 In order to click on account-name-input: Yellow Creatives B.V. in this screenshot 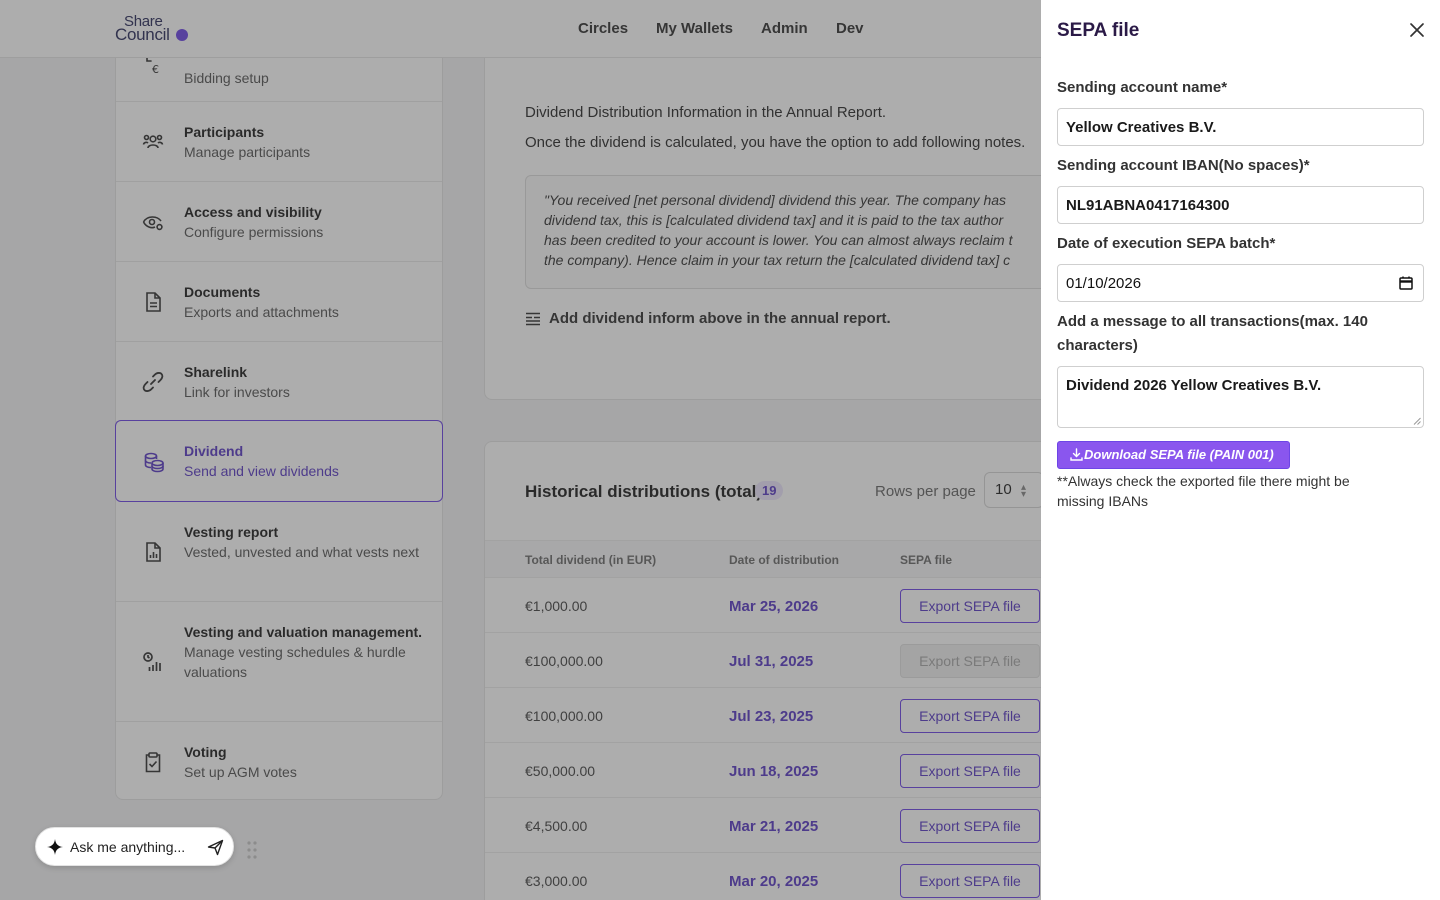, I will do `click(1240, 127)`.